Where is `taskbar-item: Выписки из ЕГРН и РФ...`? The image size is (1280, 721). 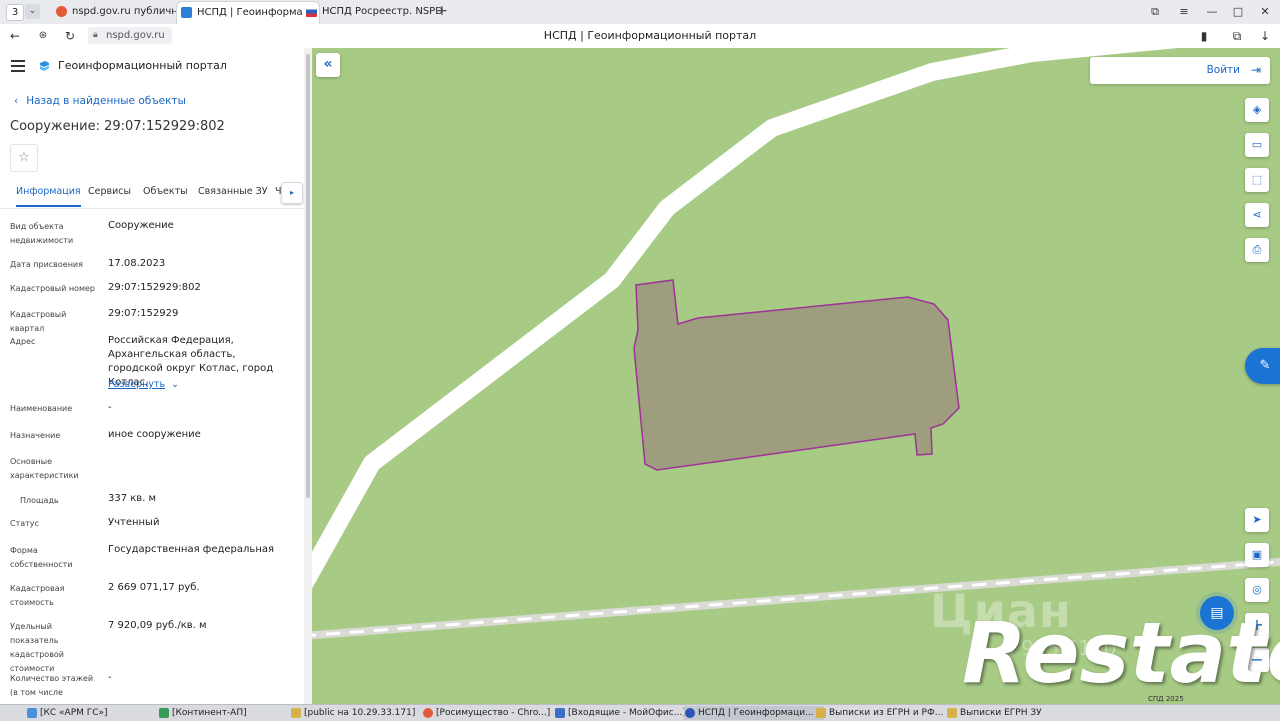 taskbar-item: Выписки из ЕГРН и РФ... is located at coordinates (885, 713).